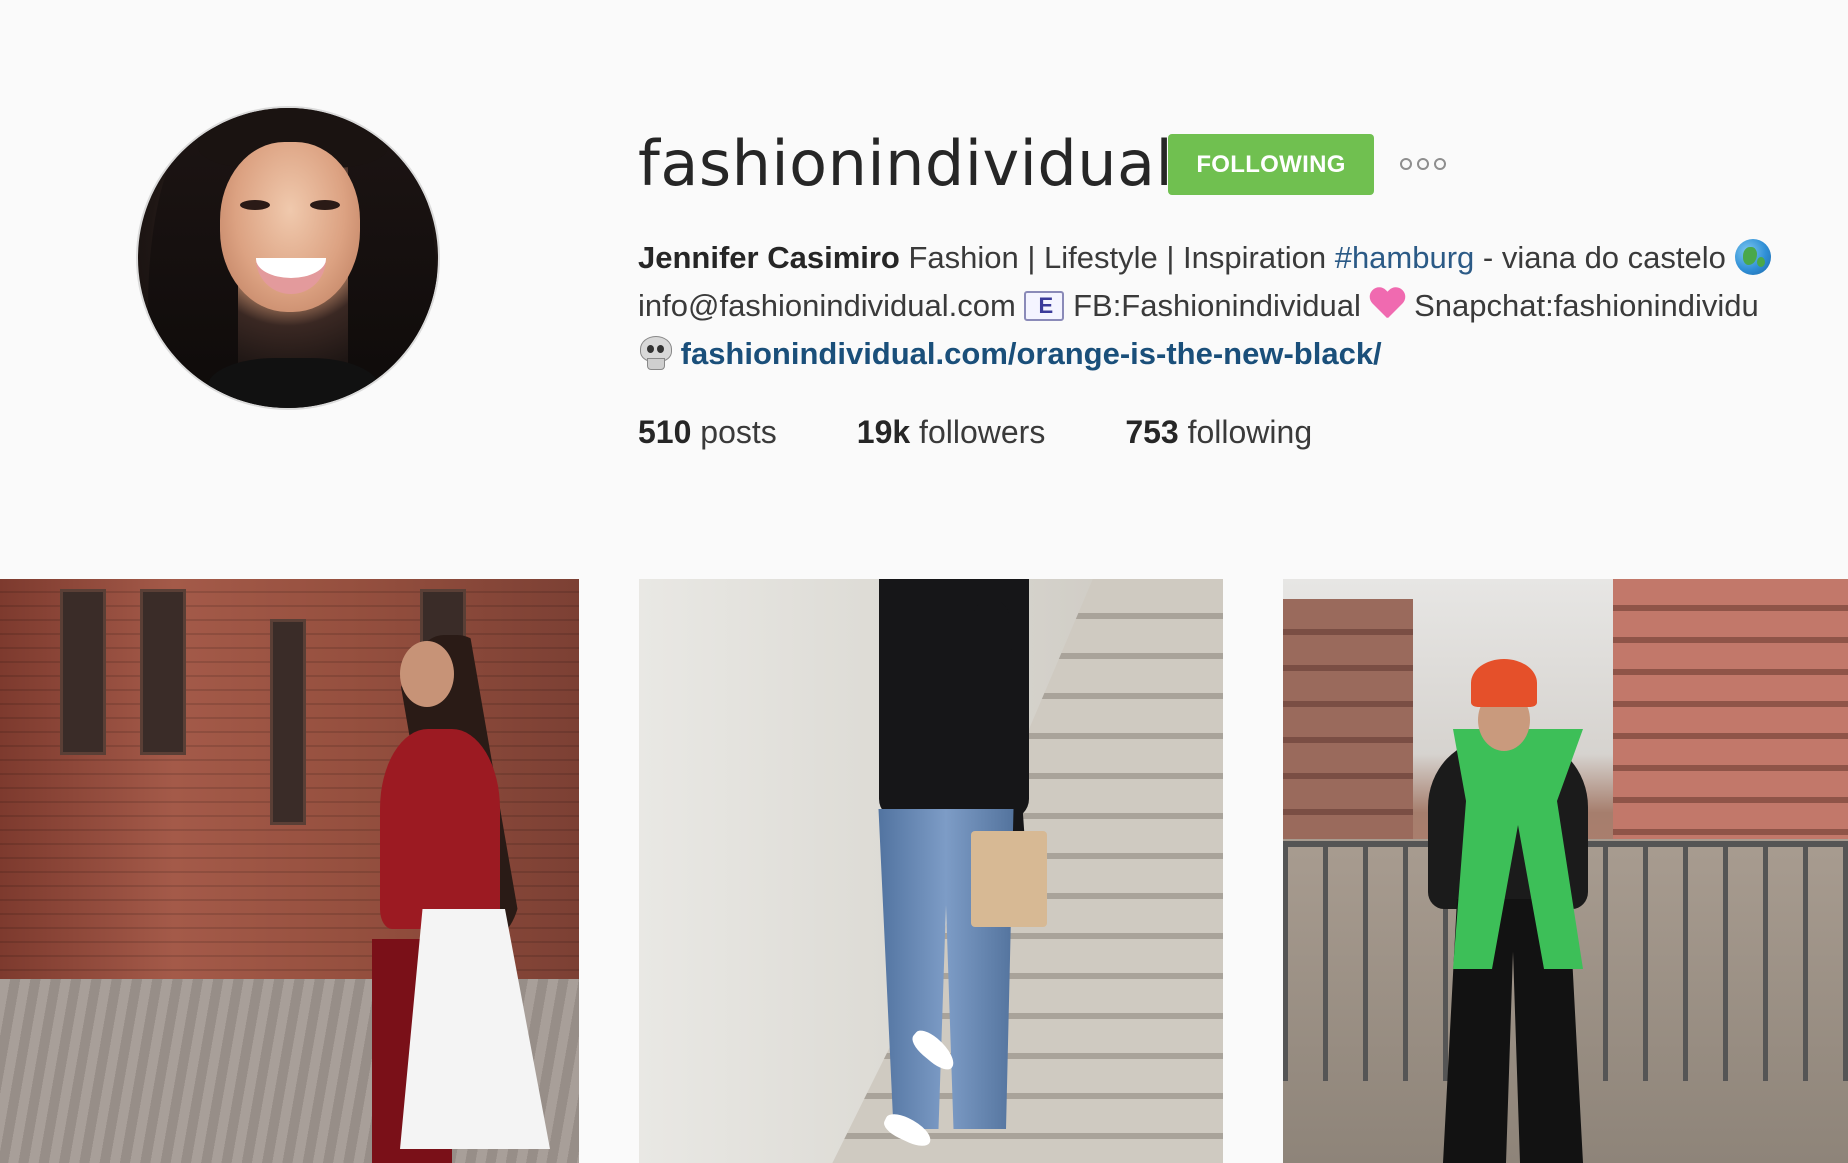  I want to click on bio-location-text: - viana do castelo, so click(1604, 257).